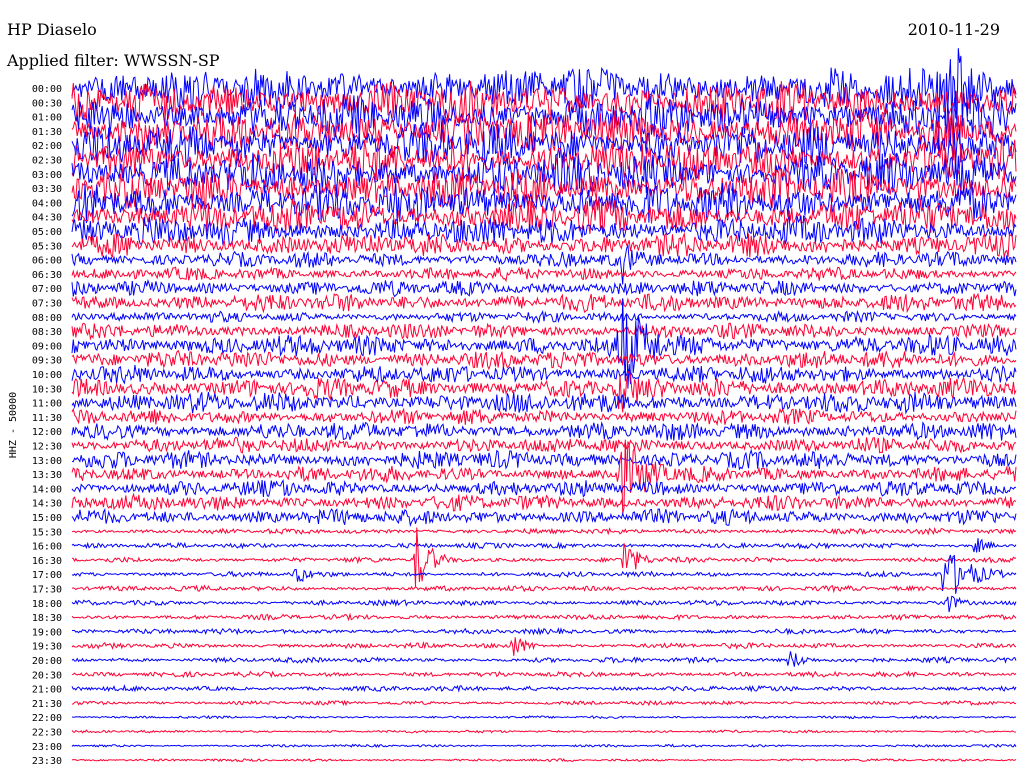 The image size is (1024, 780). Describe the element at coordinates (47, 432) in the screenshot. I see `row-time-label: 12:00` at that location.